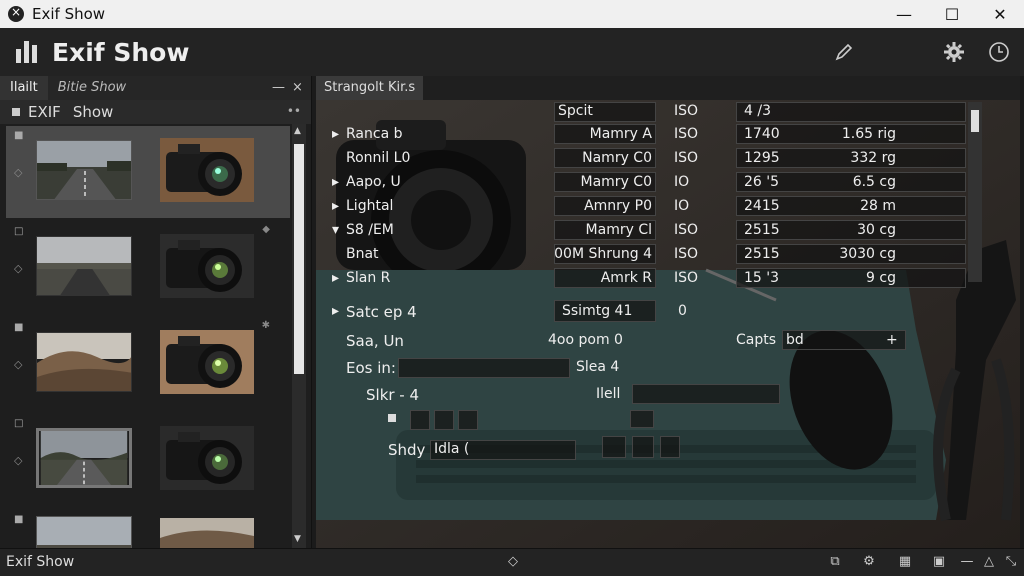 This screenshot has height=576, width=1024. I want to click on close-button: ✕, so click(1000, 14).